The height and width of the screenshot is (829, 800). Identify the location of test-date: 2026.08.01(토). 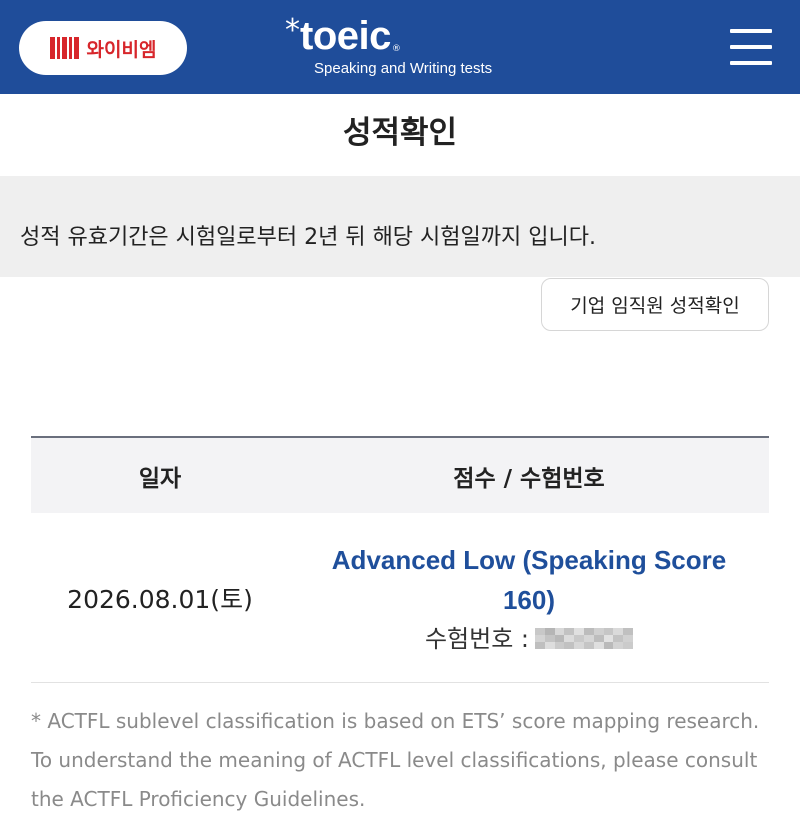
(160, 599).